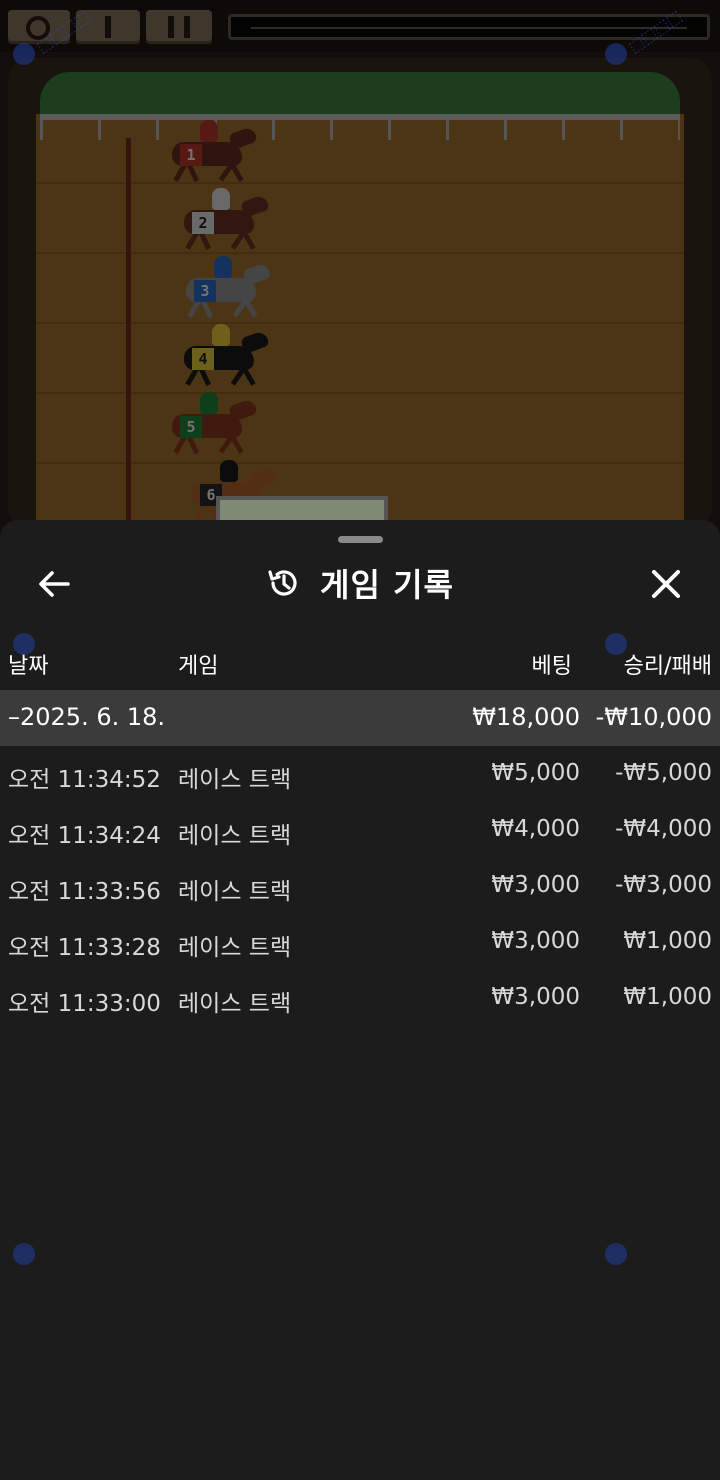 This screenshot has height=1480, width=720. Describe the element at coordinates (84, 1004) in the screenshot. I see `row-time: 오전 11:33:00` at that location.